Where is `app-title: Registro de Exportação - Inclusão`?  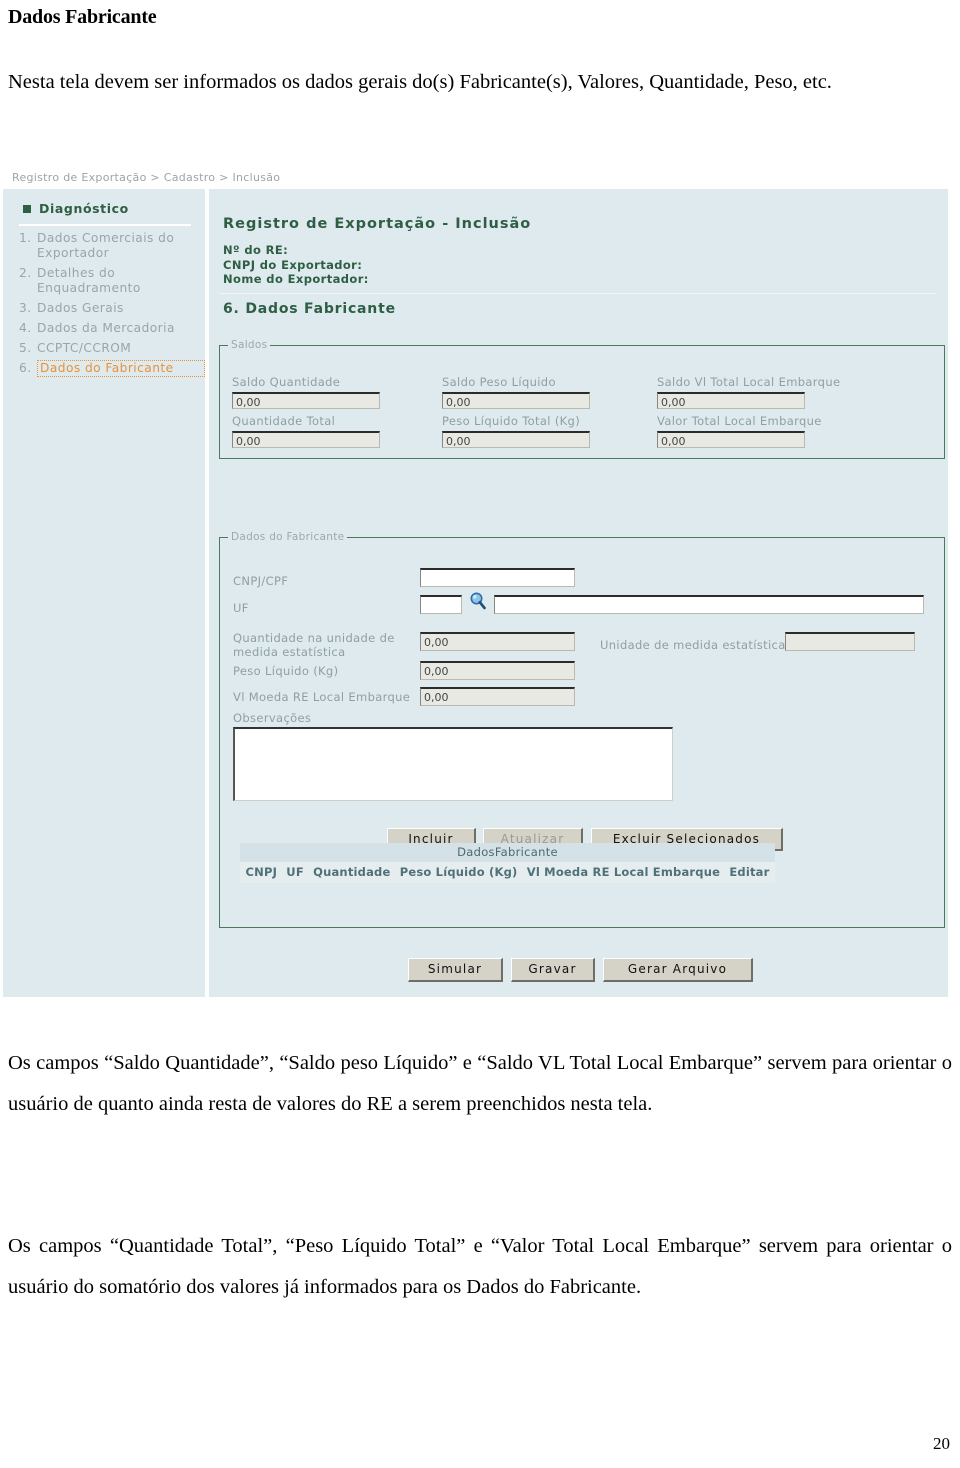
app-title: Registro de Exportação - Inclusão is located at coordinates (377, 224).